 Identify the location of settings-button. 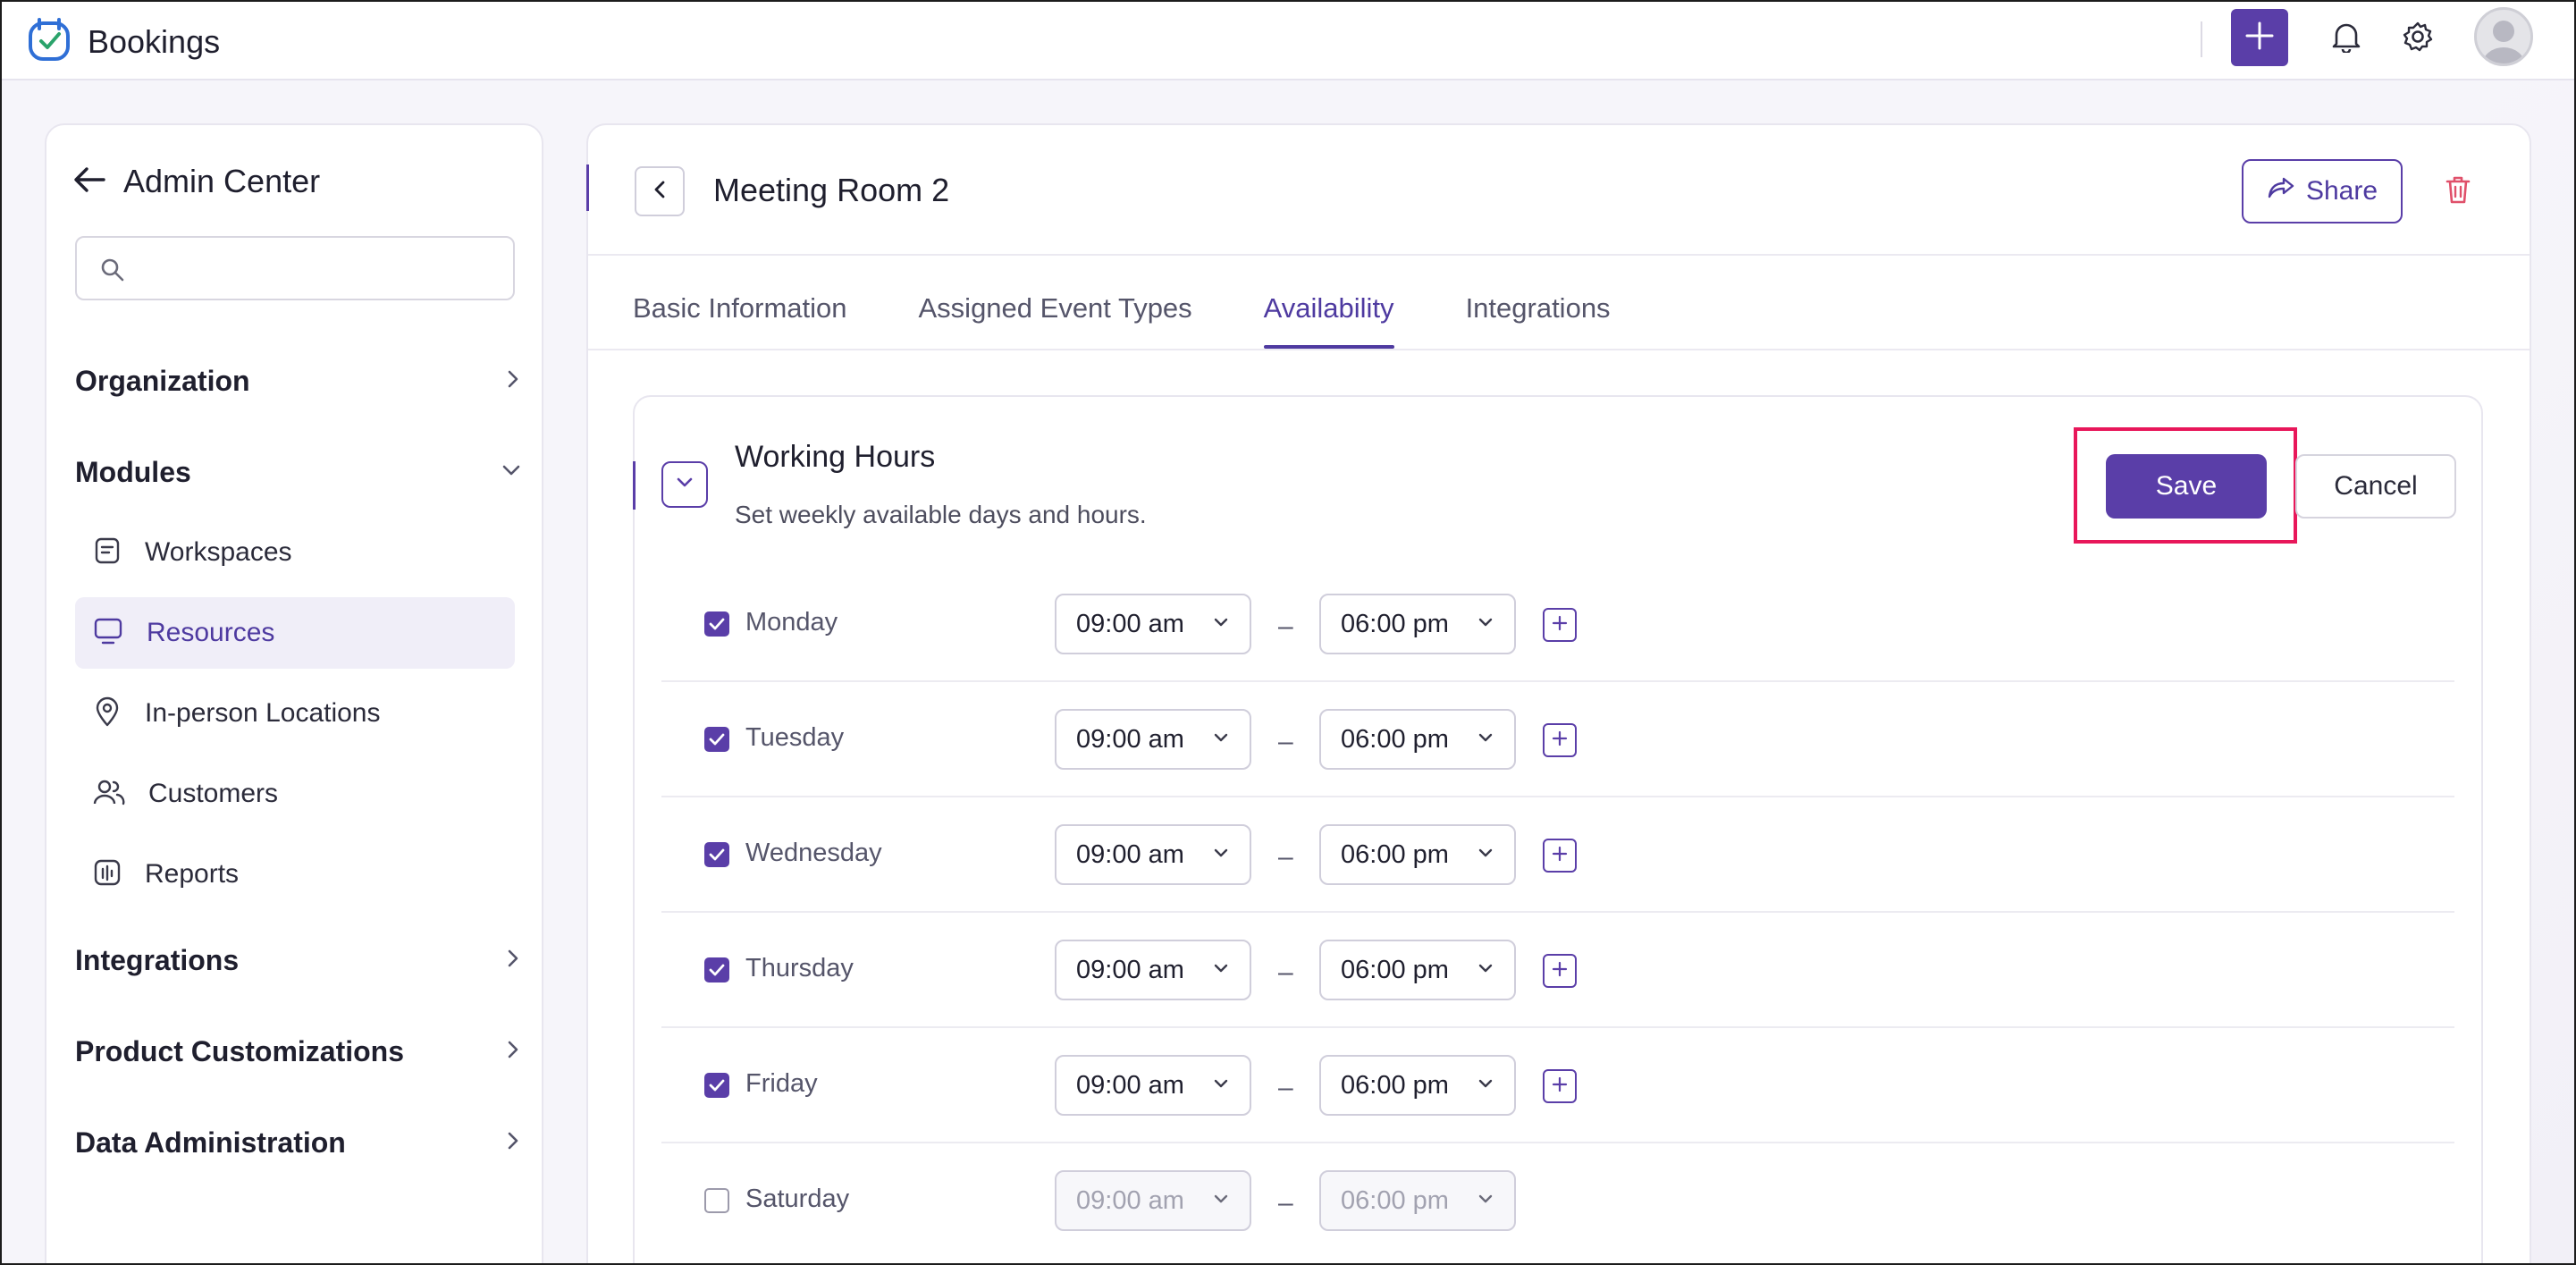
(2418, 38).